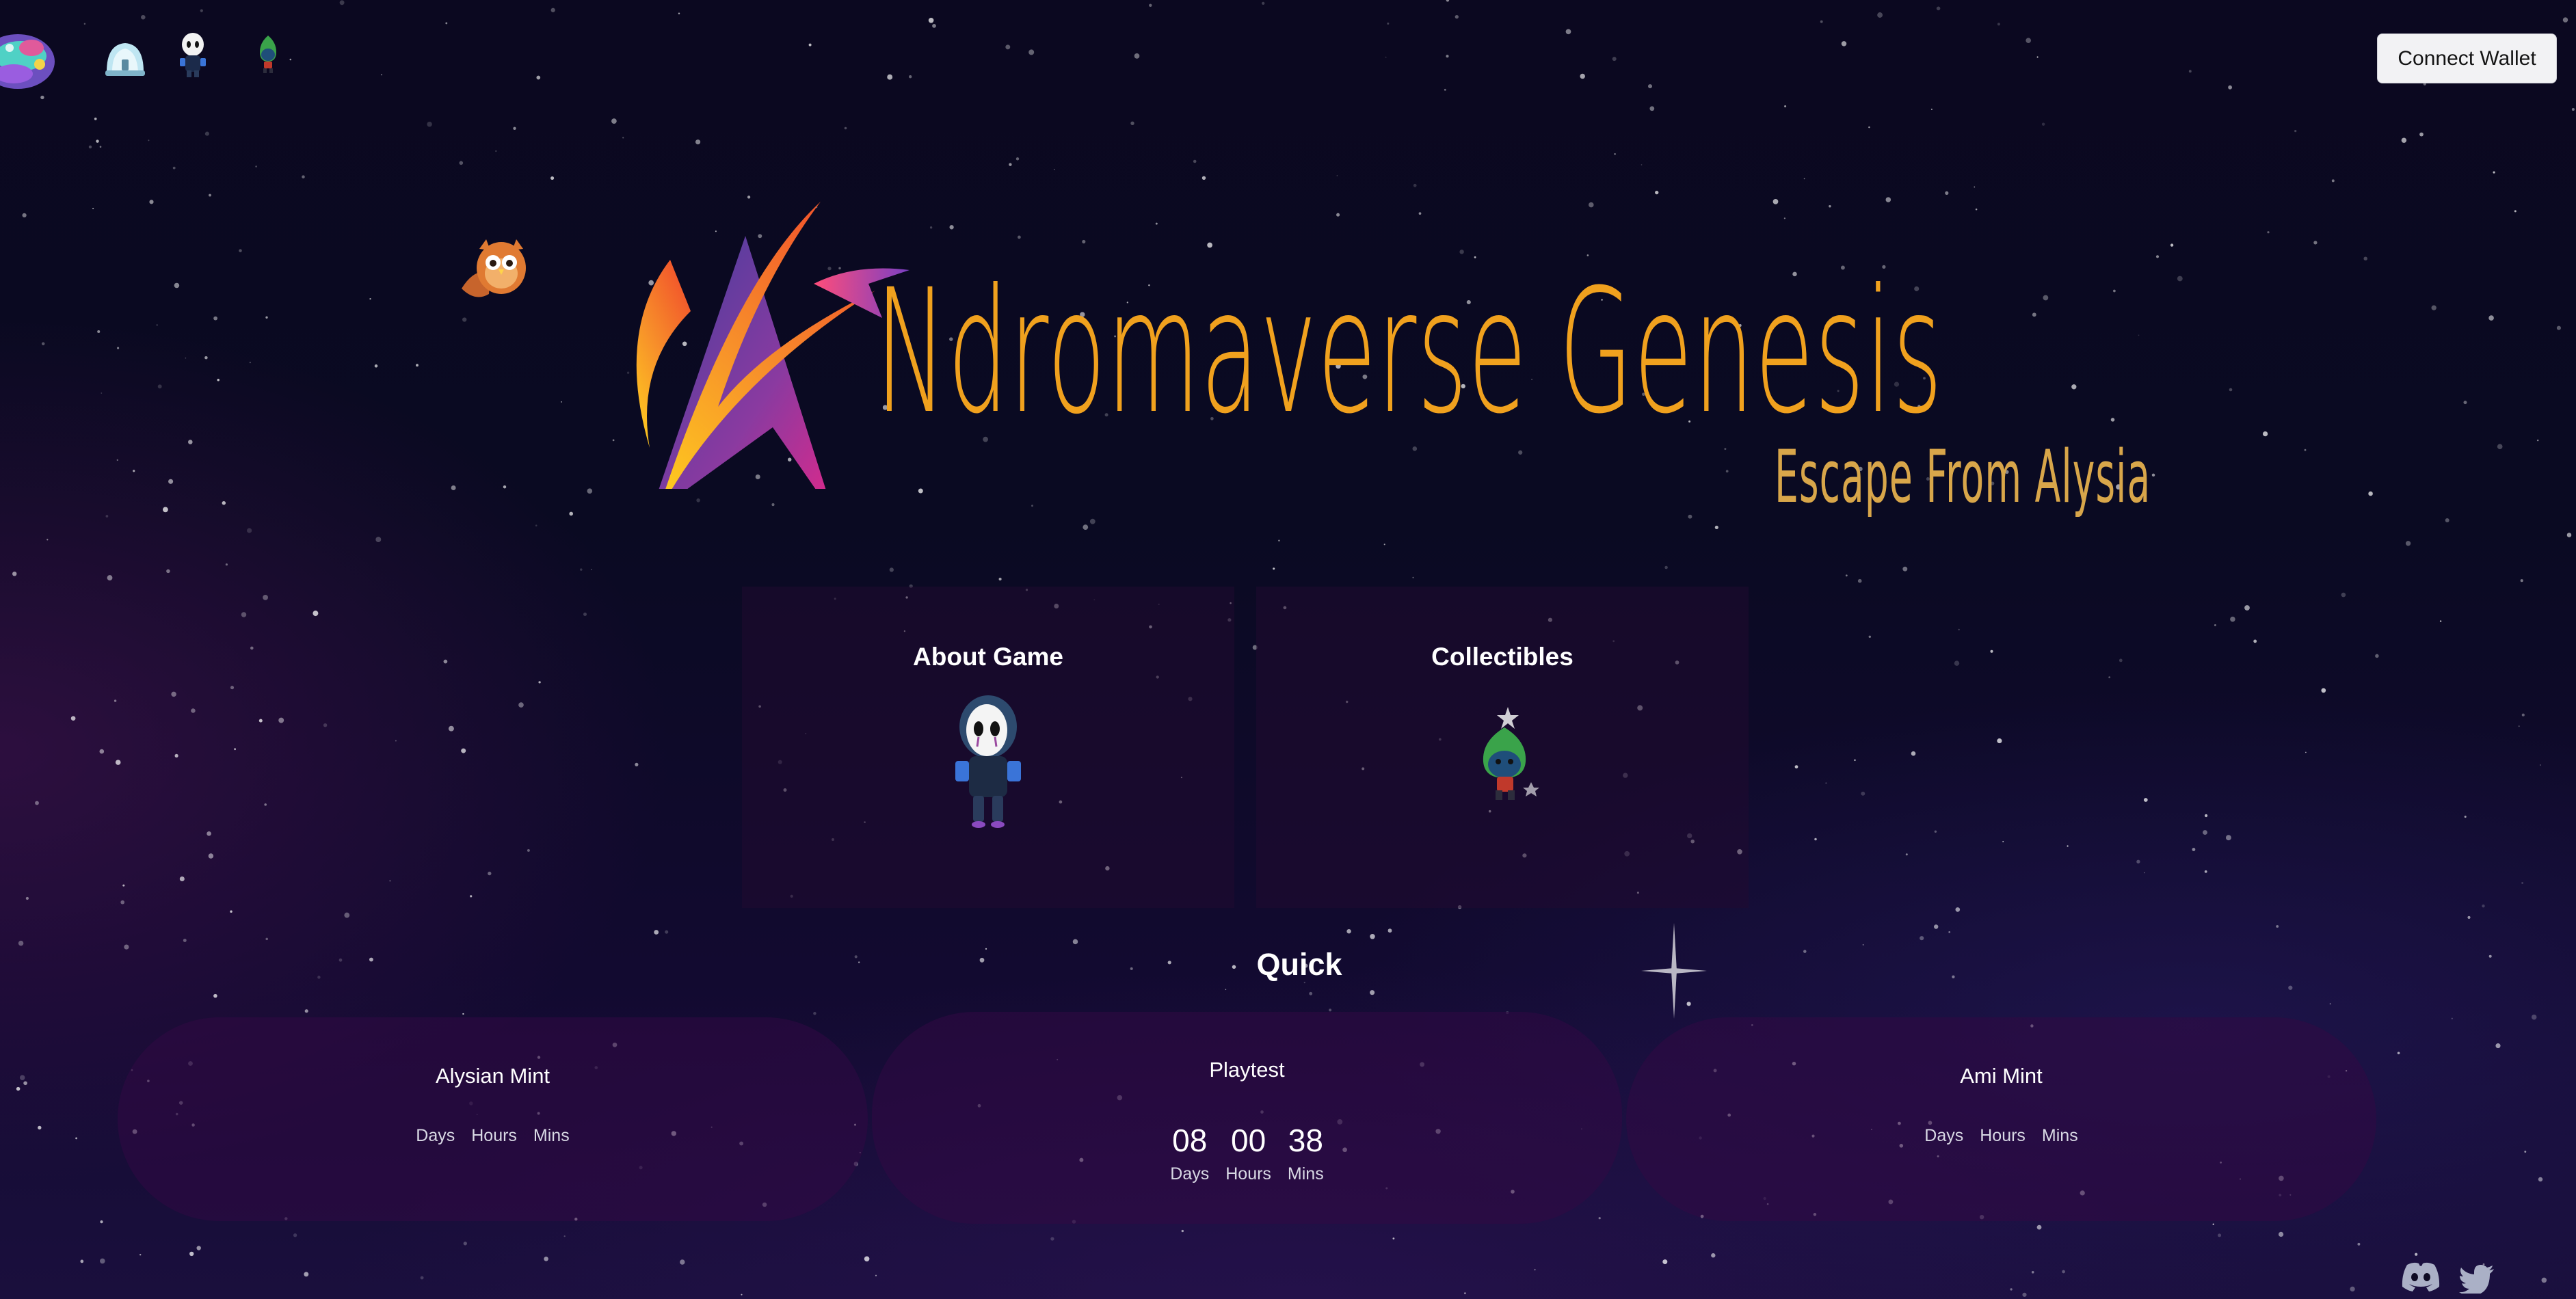 The height and width of the screenshot is (1299, 2576). I want to click on owl-icon, so click(494, 268).